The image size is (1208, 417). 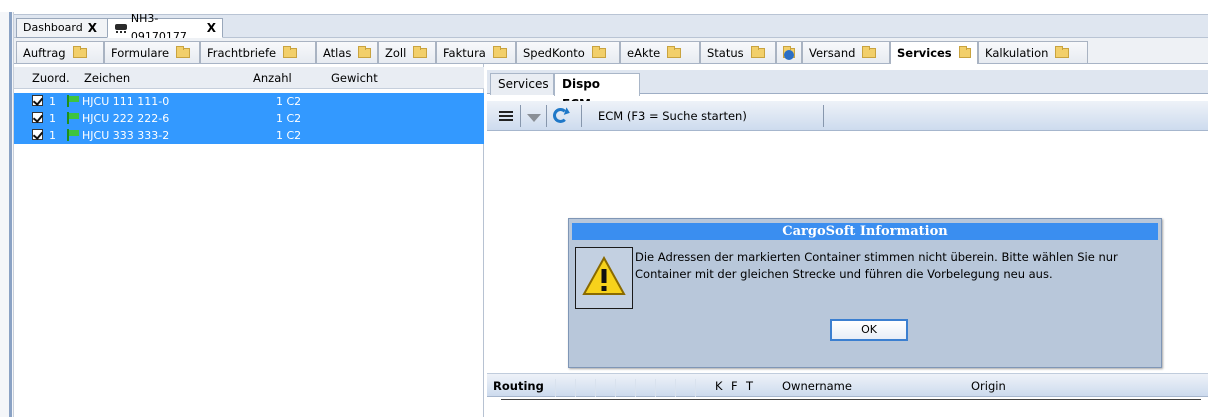 I want to click on tab-eakte: eAkte, so click(x=660, y=52).